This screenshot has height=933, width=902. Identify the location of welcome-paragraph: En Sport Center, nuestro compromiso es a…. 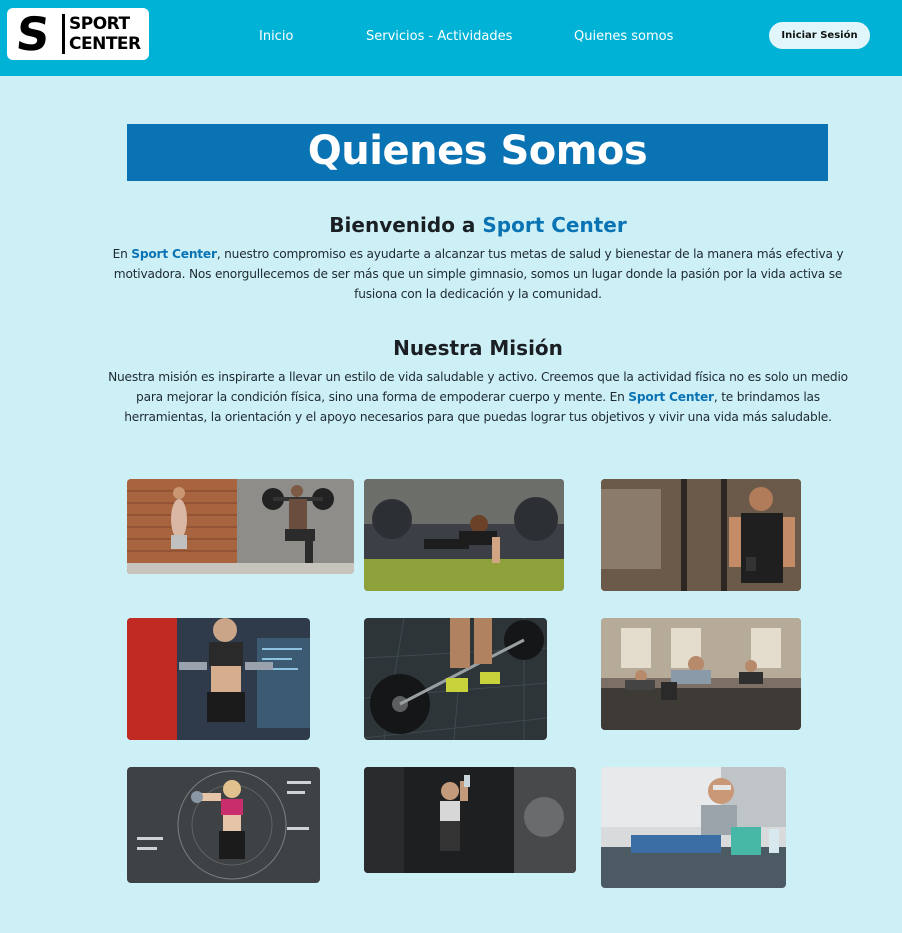
(478, 274).